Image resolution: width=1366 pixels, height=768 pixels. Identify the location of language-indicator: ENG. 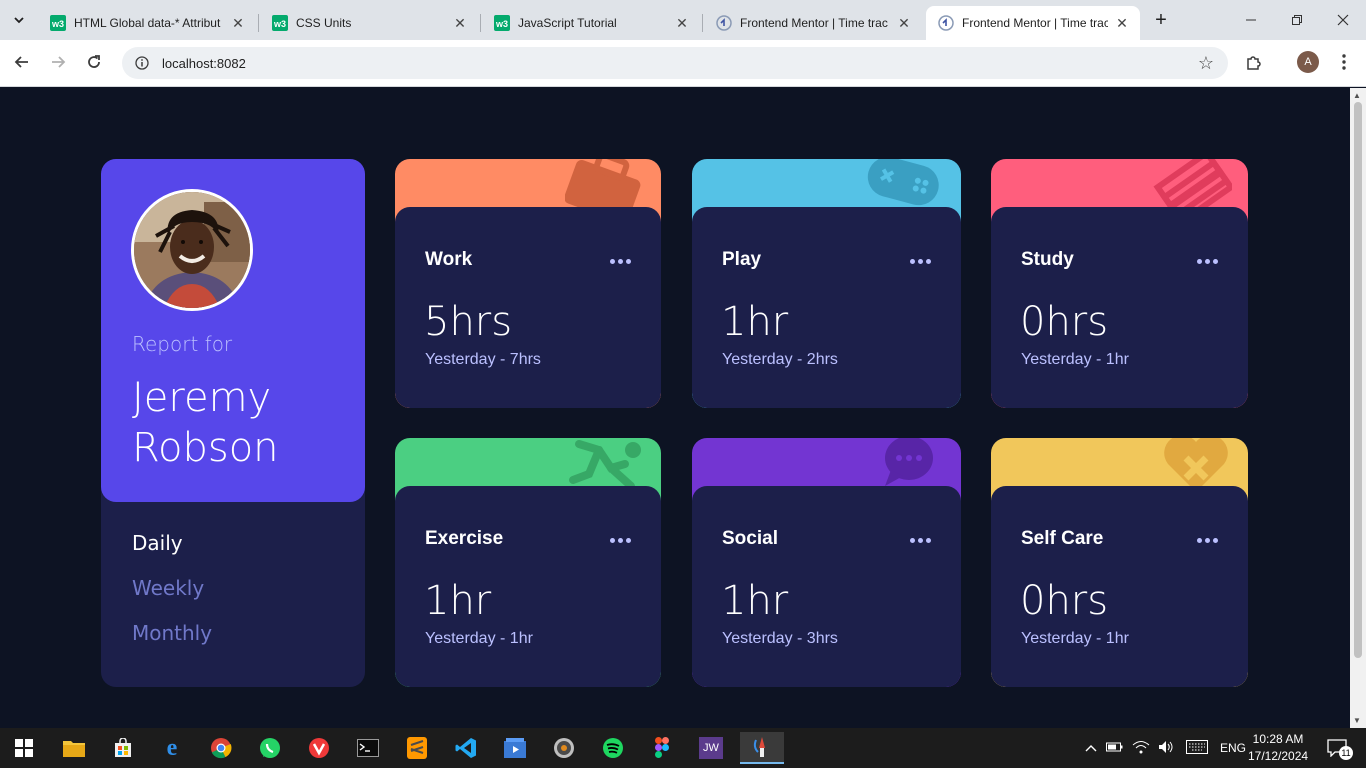
(1233, 748).